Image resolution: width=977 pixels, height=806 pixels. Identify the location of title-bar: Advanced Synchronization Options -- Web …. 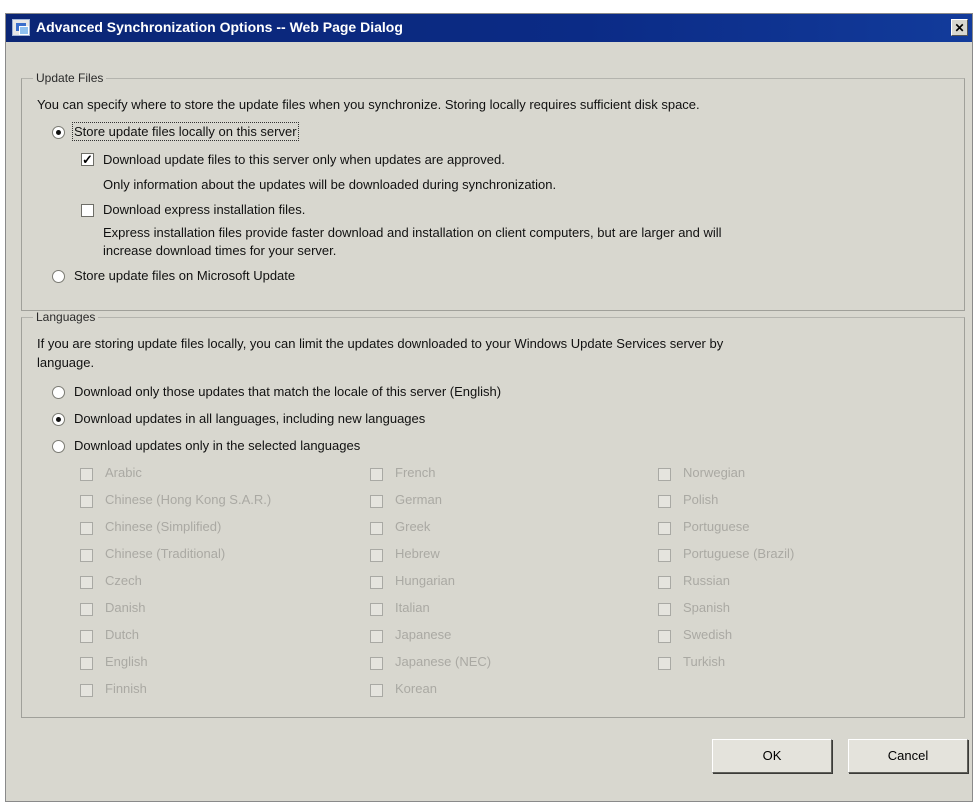
(489, 28).